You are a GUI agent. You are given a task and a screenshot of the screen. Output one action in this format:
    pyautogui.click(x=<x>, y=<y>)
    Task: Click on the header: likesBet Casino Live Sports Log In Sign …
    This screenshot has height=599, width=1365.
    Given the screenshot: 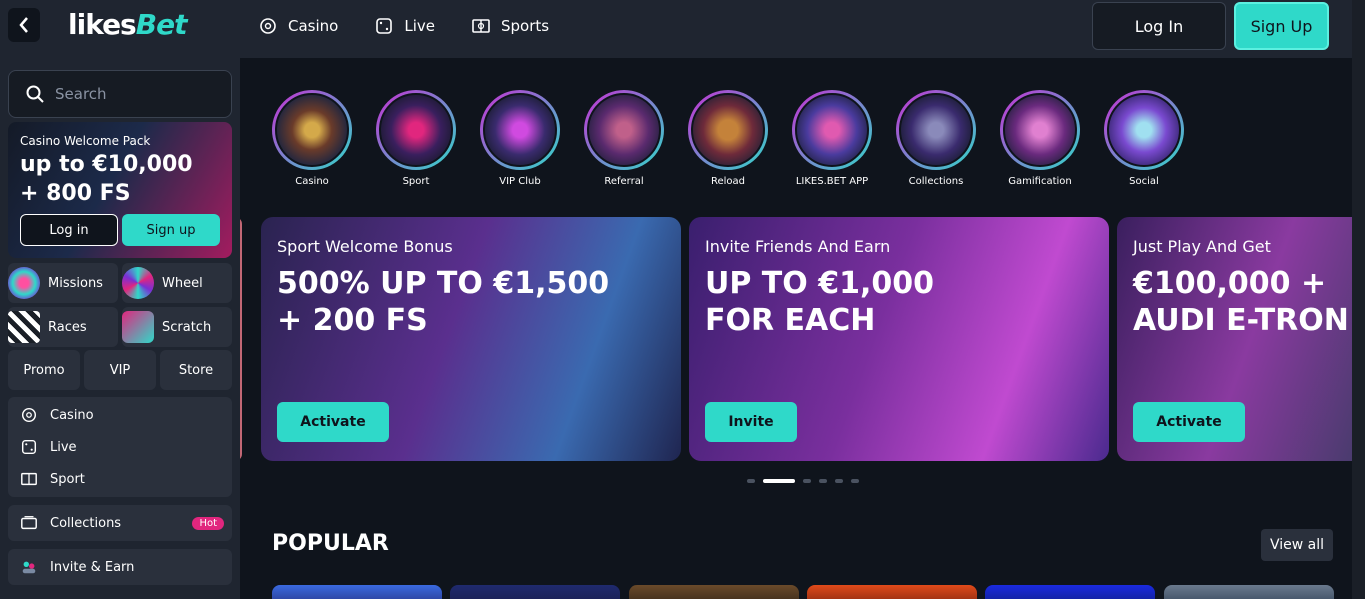 What is the action you would take?
    pyautogui.click(x=682, y=29)
    